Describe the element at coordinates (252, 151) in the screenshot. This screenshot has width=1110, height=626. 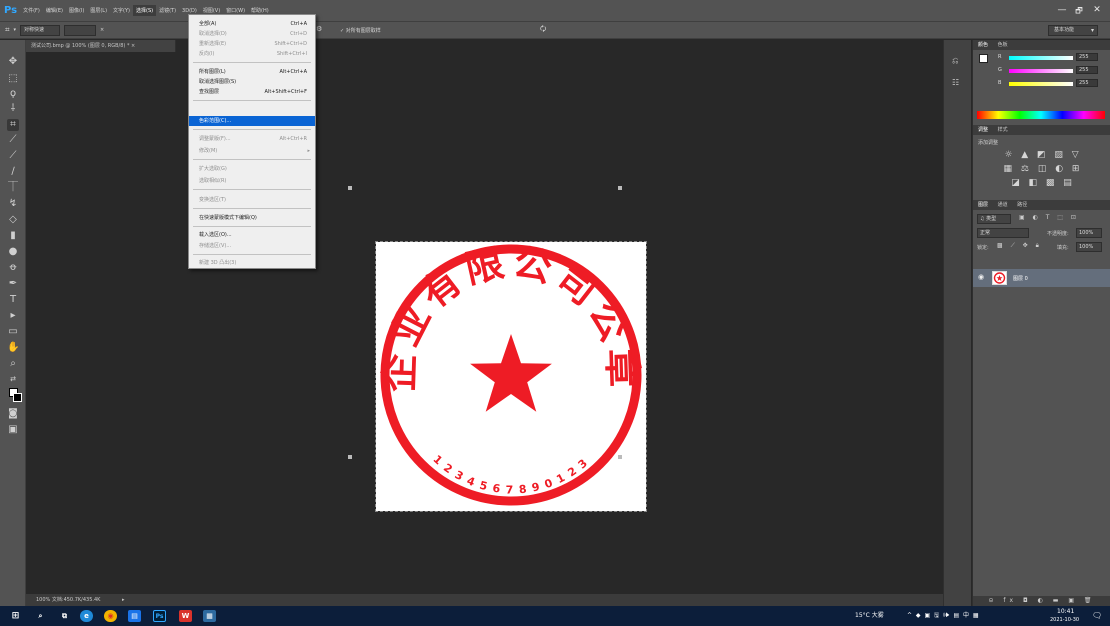
I see `menu-item-modify: 修改(M) ▸` at that location.